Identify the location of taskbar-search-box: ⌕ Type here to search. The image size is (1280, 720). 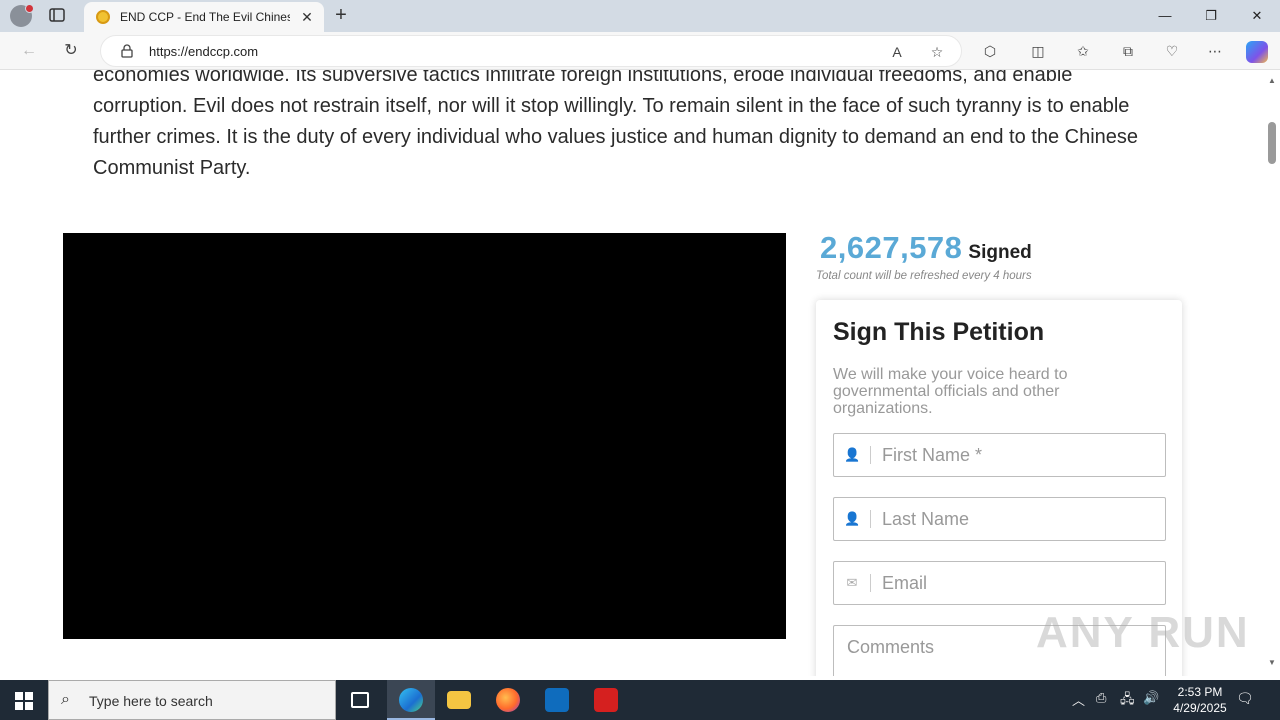
(192, 700).